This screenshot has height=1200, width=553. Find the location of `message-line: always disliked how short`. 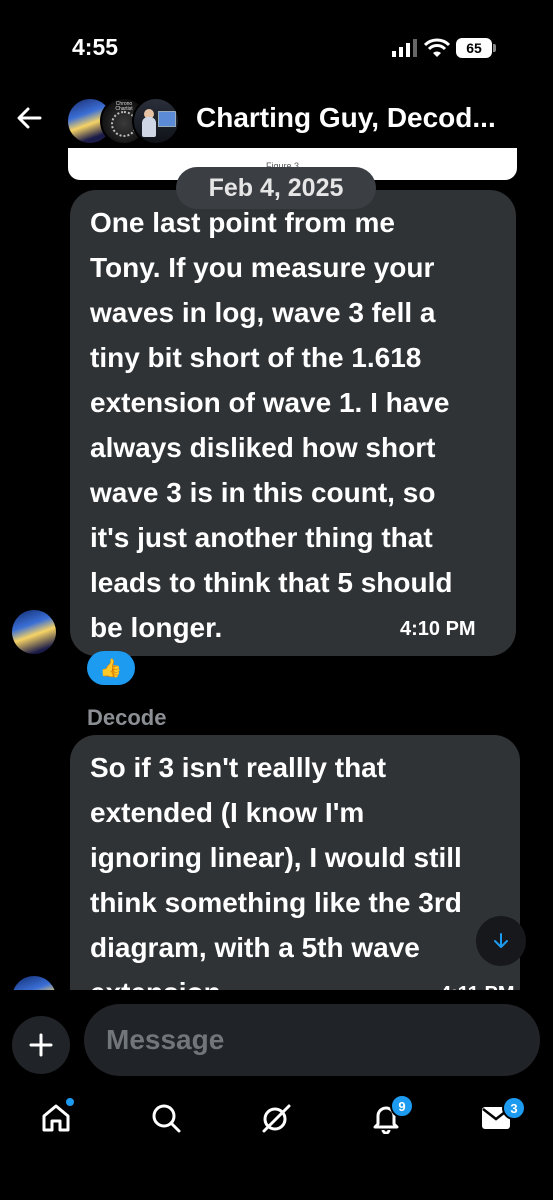

message-line: always disliked how short is located at coordinates (263, 447).